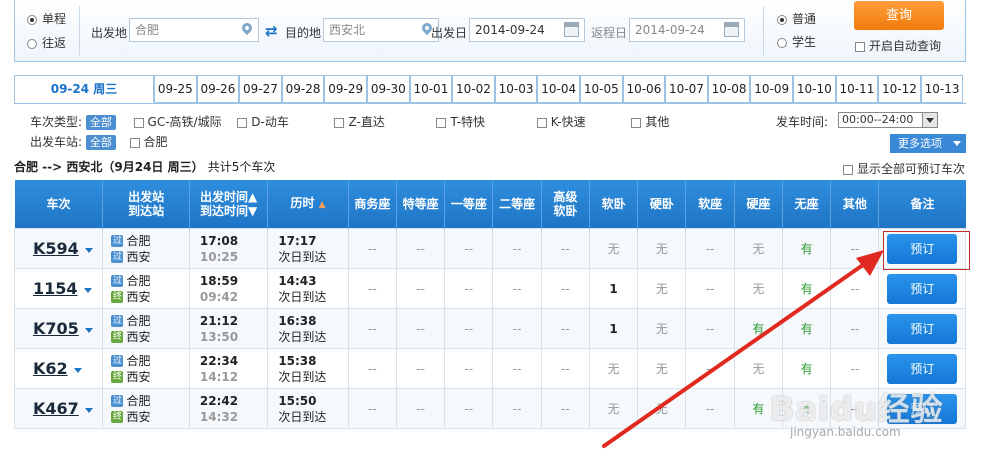 This screenshot has width=1000, height=469. I want to click on train-number-cell: K594, so click(58, 248).